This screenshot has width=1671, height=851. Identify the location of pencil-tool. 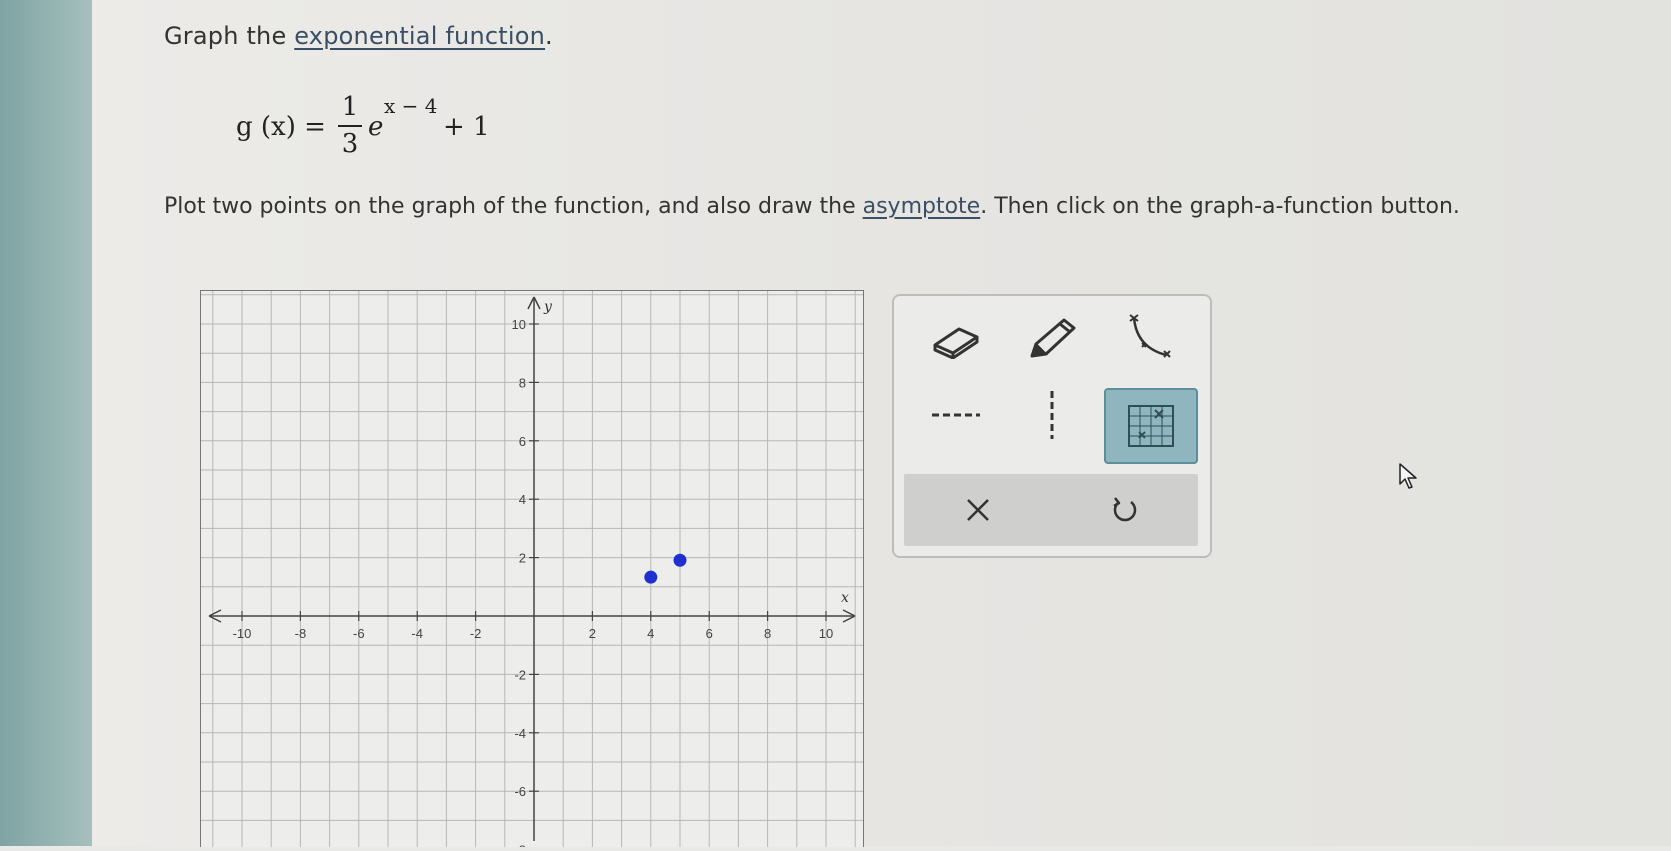
(1052, 339).